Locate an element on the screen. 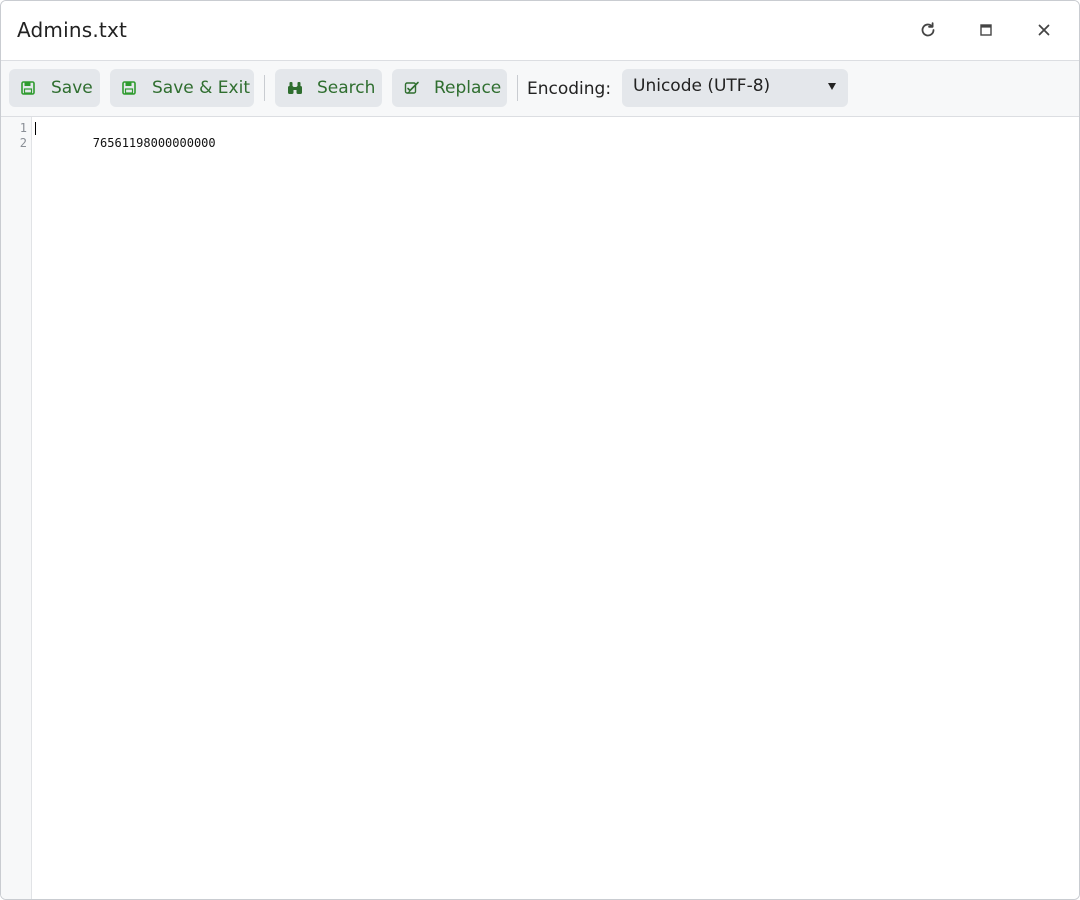 The width and height of the screenshot is (1080, 900). refresh-button is located at coordinates (928, 30).